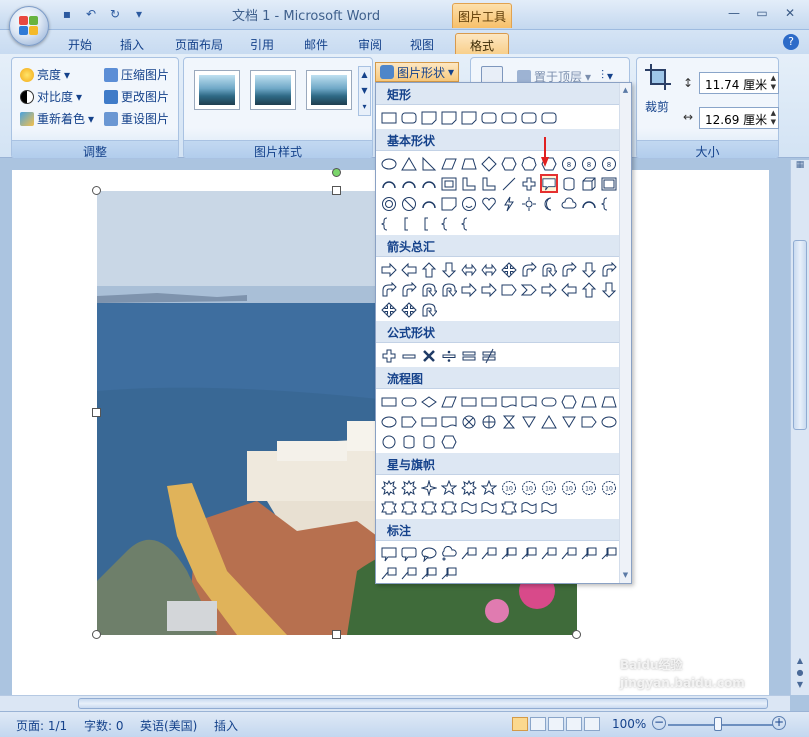 The image size is (809, 737). I want to click on shape-option-circtxt-icon: 8, so click(609, 163).